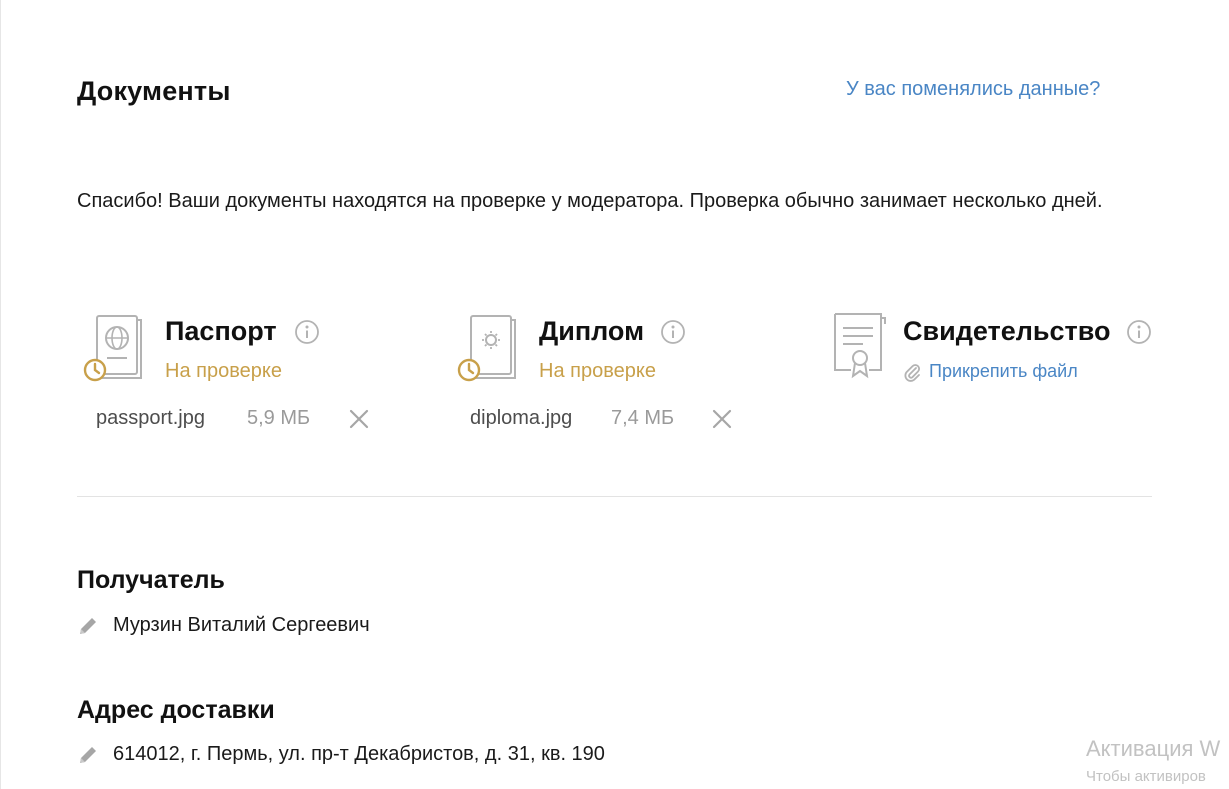  What do you see at coordinates (176, 710) in the screenshot?
I see `delivery-title: Адрес доставки` at bounding box center [176, 710].